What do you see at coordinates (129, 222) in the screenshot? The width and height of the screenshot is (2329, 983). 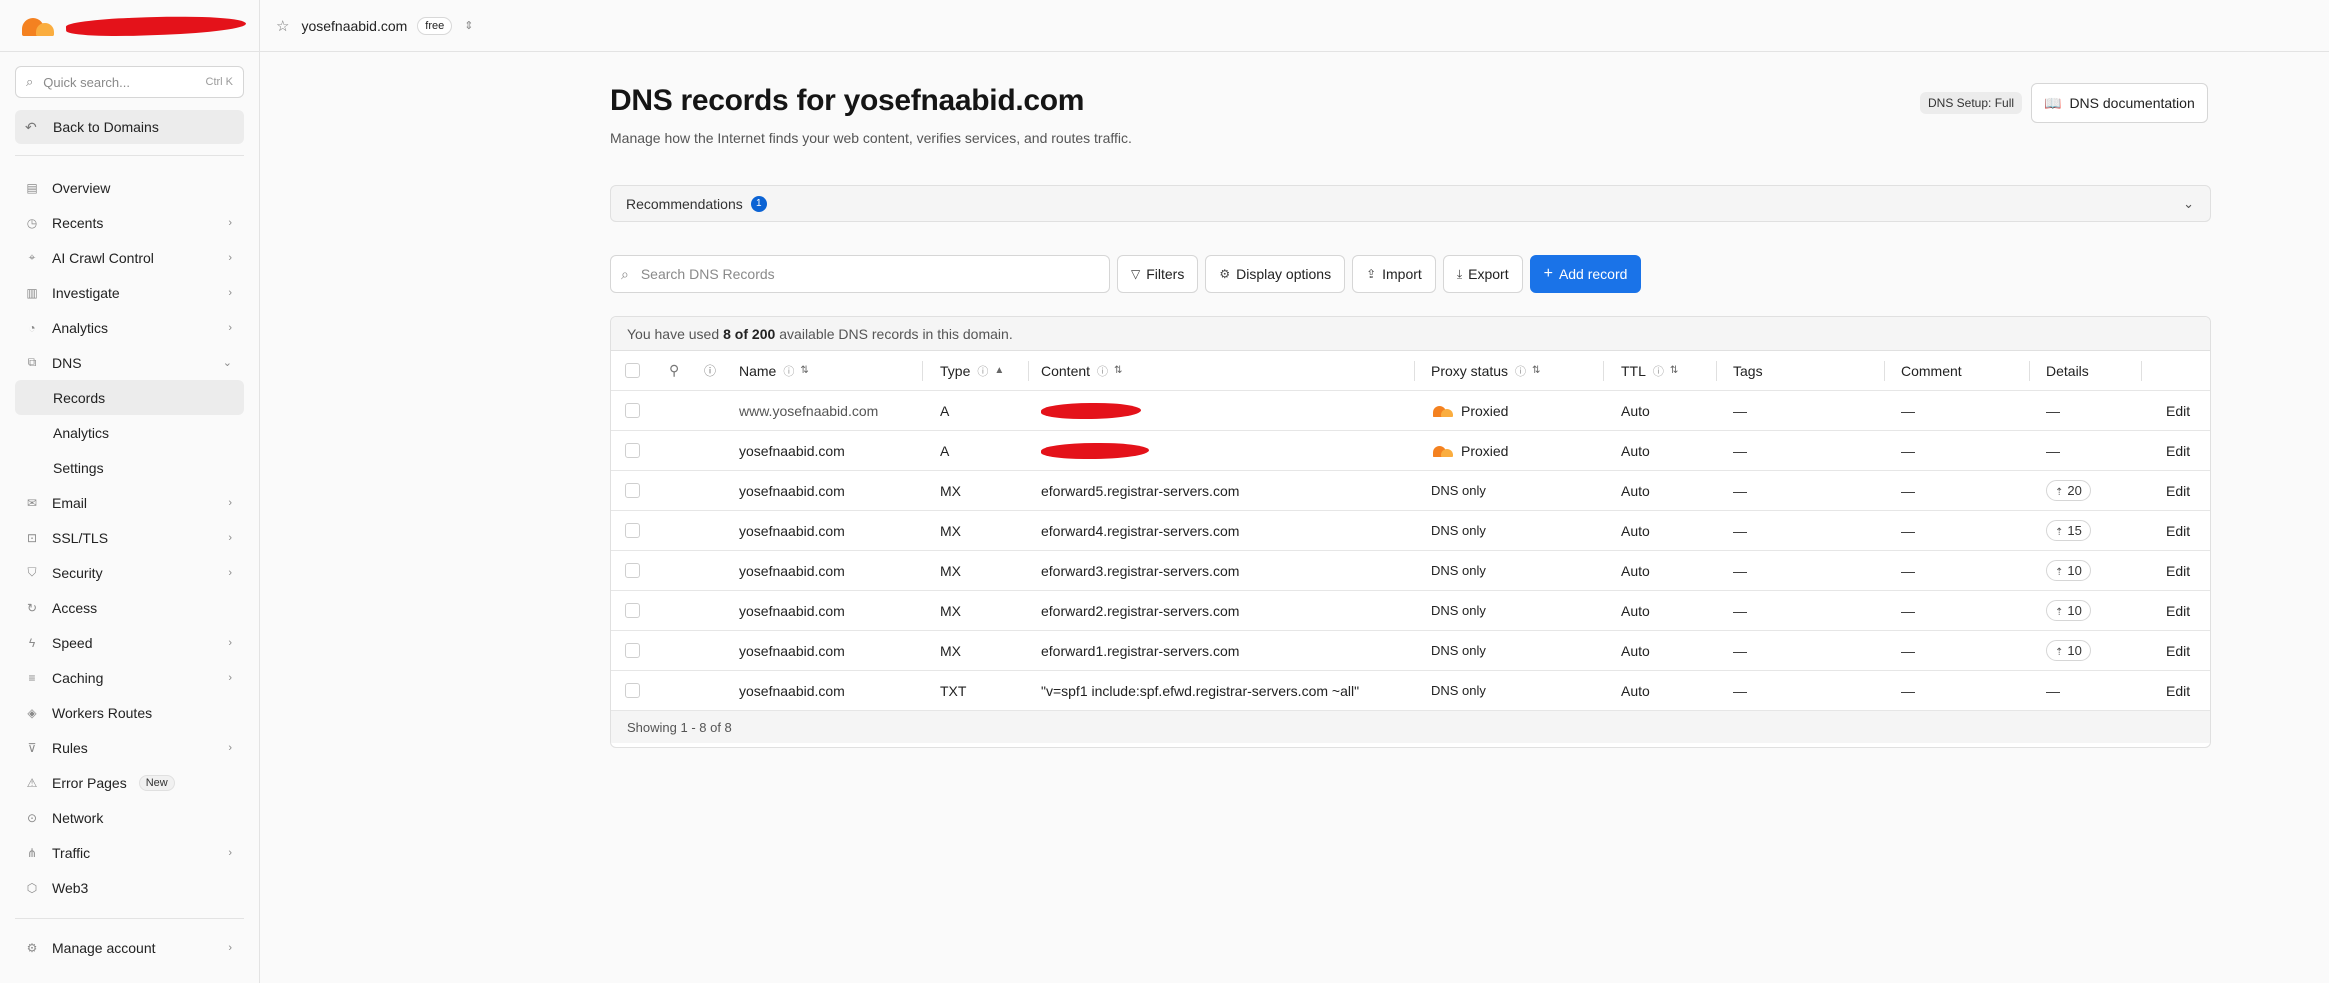 I see `sidebar-item-recents: ◷ Recents ›` at bounding box center [129, 222].